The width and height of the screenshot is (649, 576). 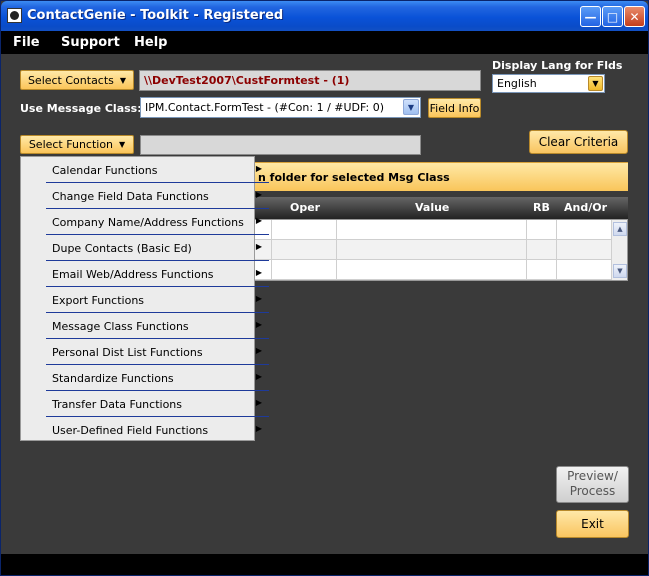 What do you see at coordinates (592, 476) in the screenshot?
I see `preview-label: Preview/` at bounding box center [592, 476].